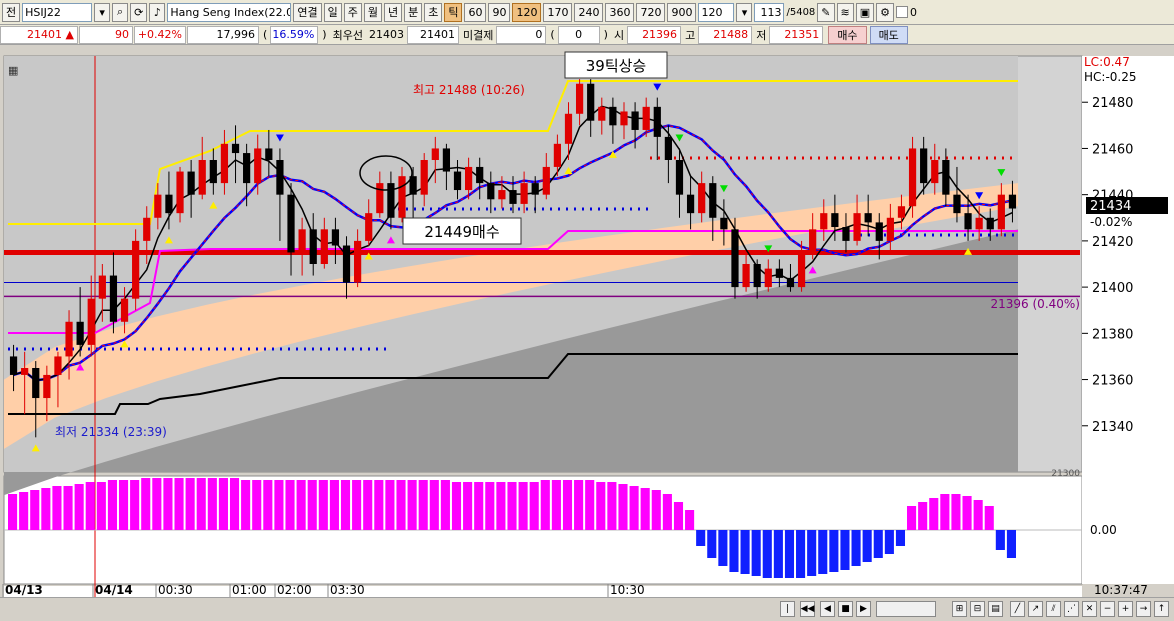 This screenshot has width=1174, height=621. I want to click on zero-checkbox, so click(902, 12).